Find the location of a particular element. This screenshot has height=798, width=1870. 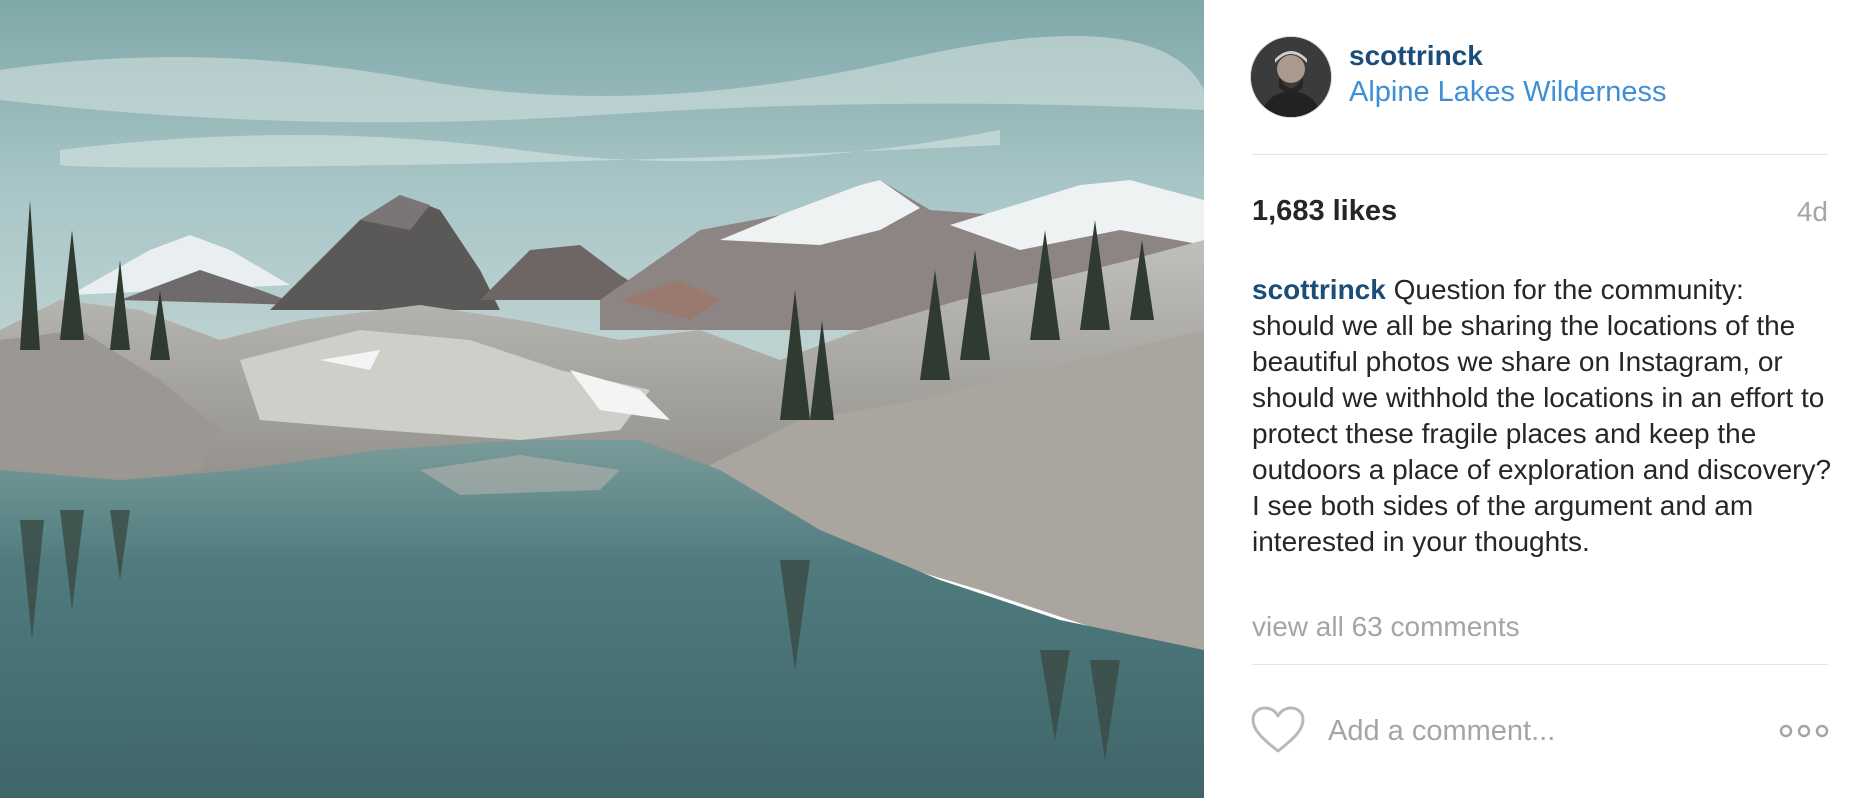

post-caption: scottrinck Question for the community is located at coordinates (1542, 416).